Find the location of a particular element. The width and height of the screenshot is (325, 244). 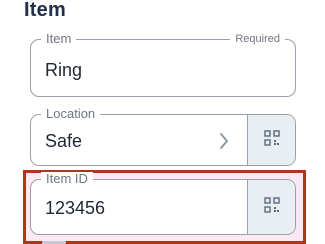

item-id-scan-button is located at coordinates (271, 207).